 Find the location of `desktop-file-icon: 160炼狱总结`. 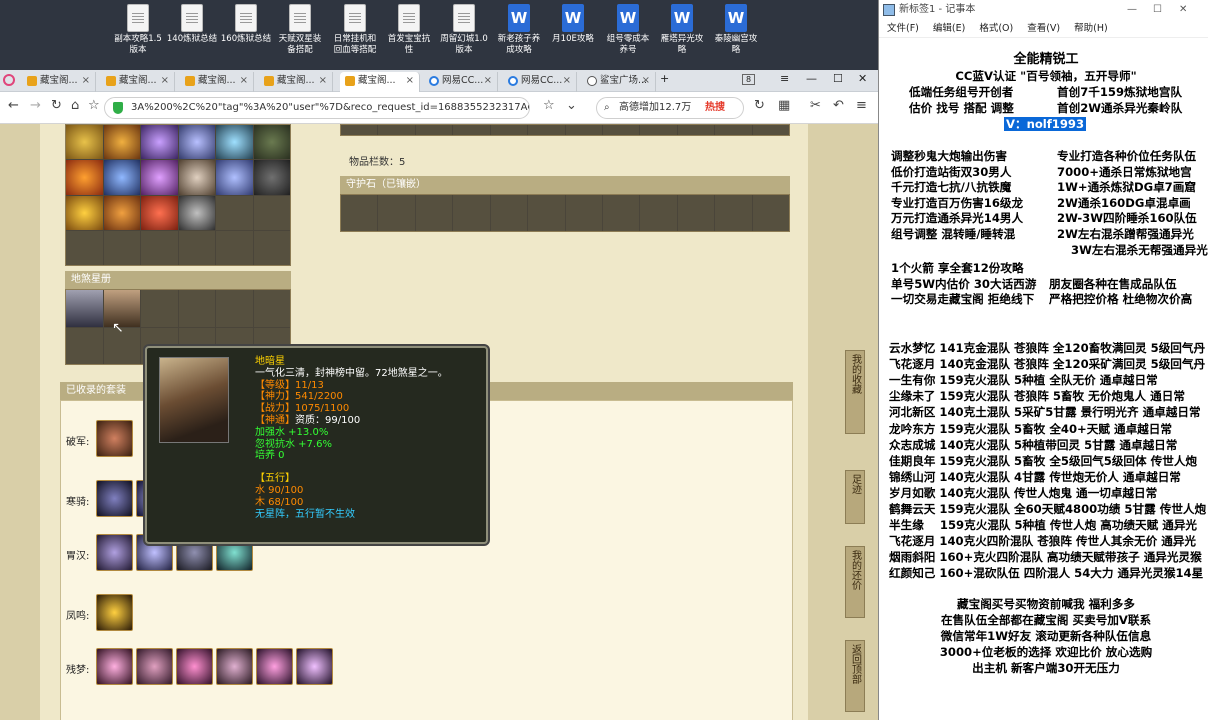

desktop-file-icon: 160炼狱总结 is located at coordinates (246, 24).